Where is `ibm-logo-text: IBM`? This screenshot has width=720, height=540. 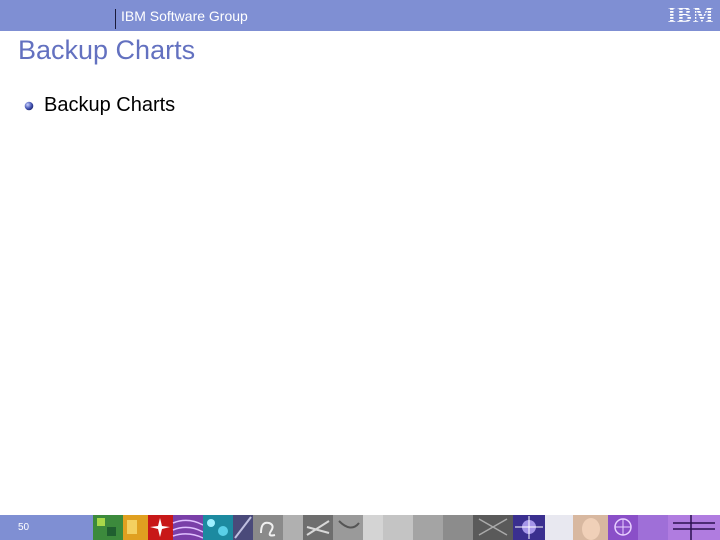 ibm-logo-text: IBM is located at coordinates (691, 14).